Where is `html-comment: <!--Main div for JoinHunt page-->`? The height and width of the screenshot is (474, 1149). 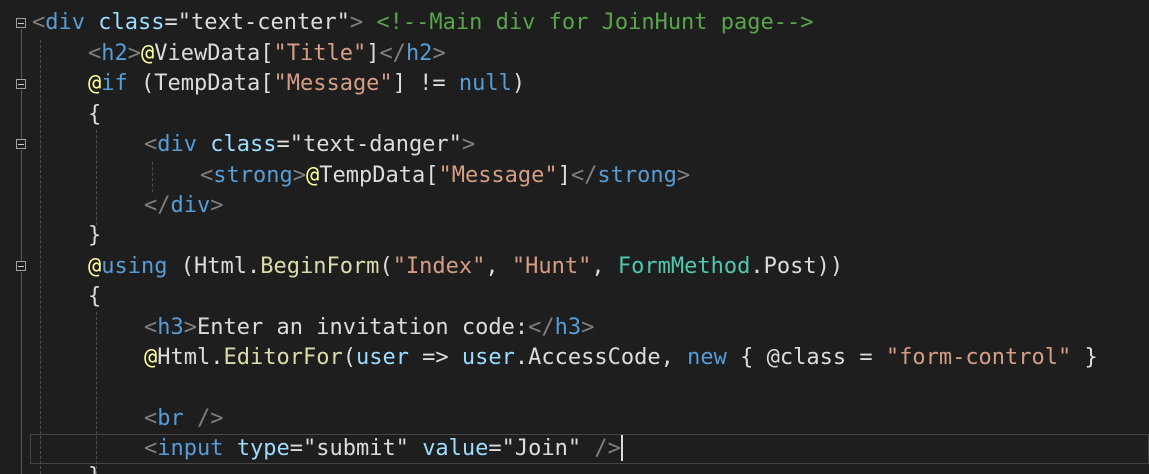
html-comment: <!--Main div for JoinHunt page--> is located at coordinates (595, 22).